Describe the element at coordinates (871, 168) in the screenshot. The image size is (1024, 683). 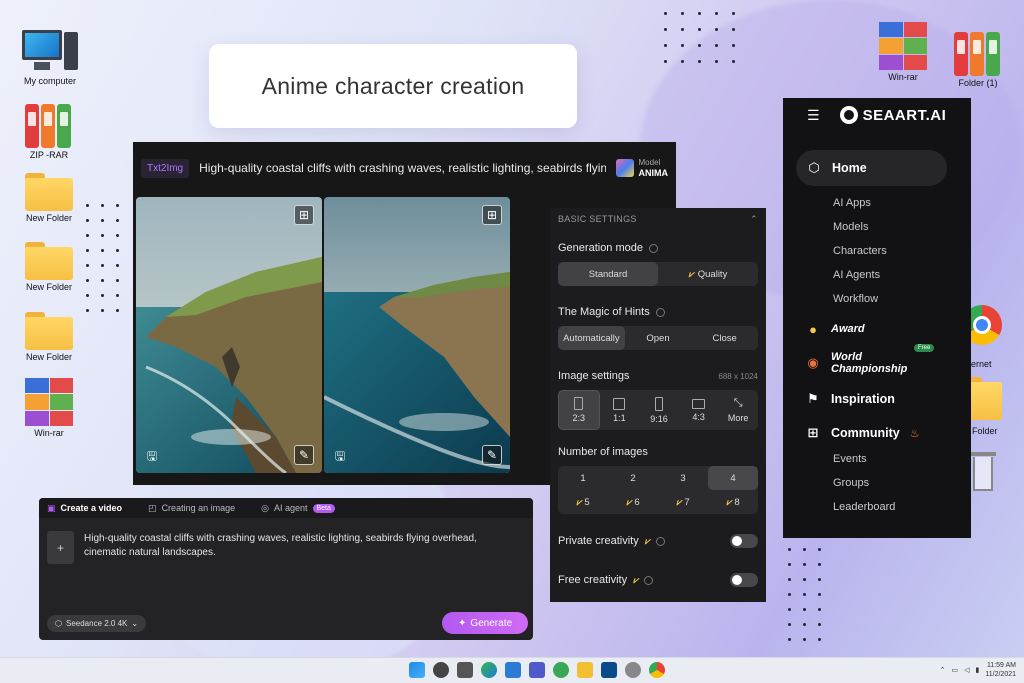
I see `sidebar-item-home: ⬡ Home` at that location.